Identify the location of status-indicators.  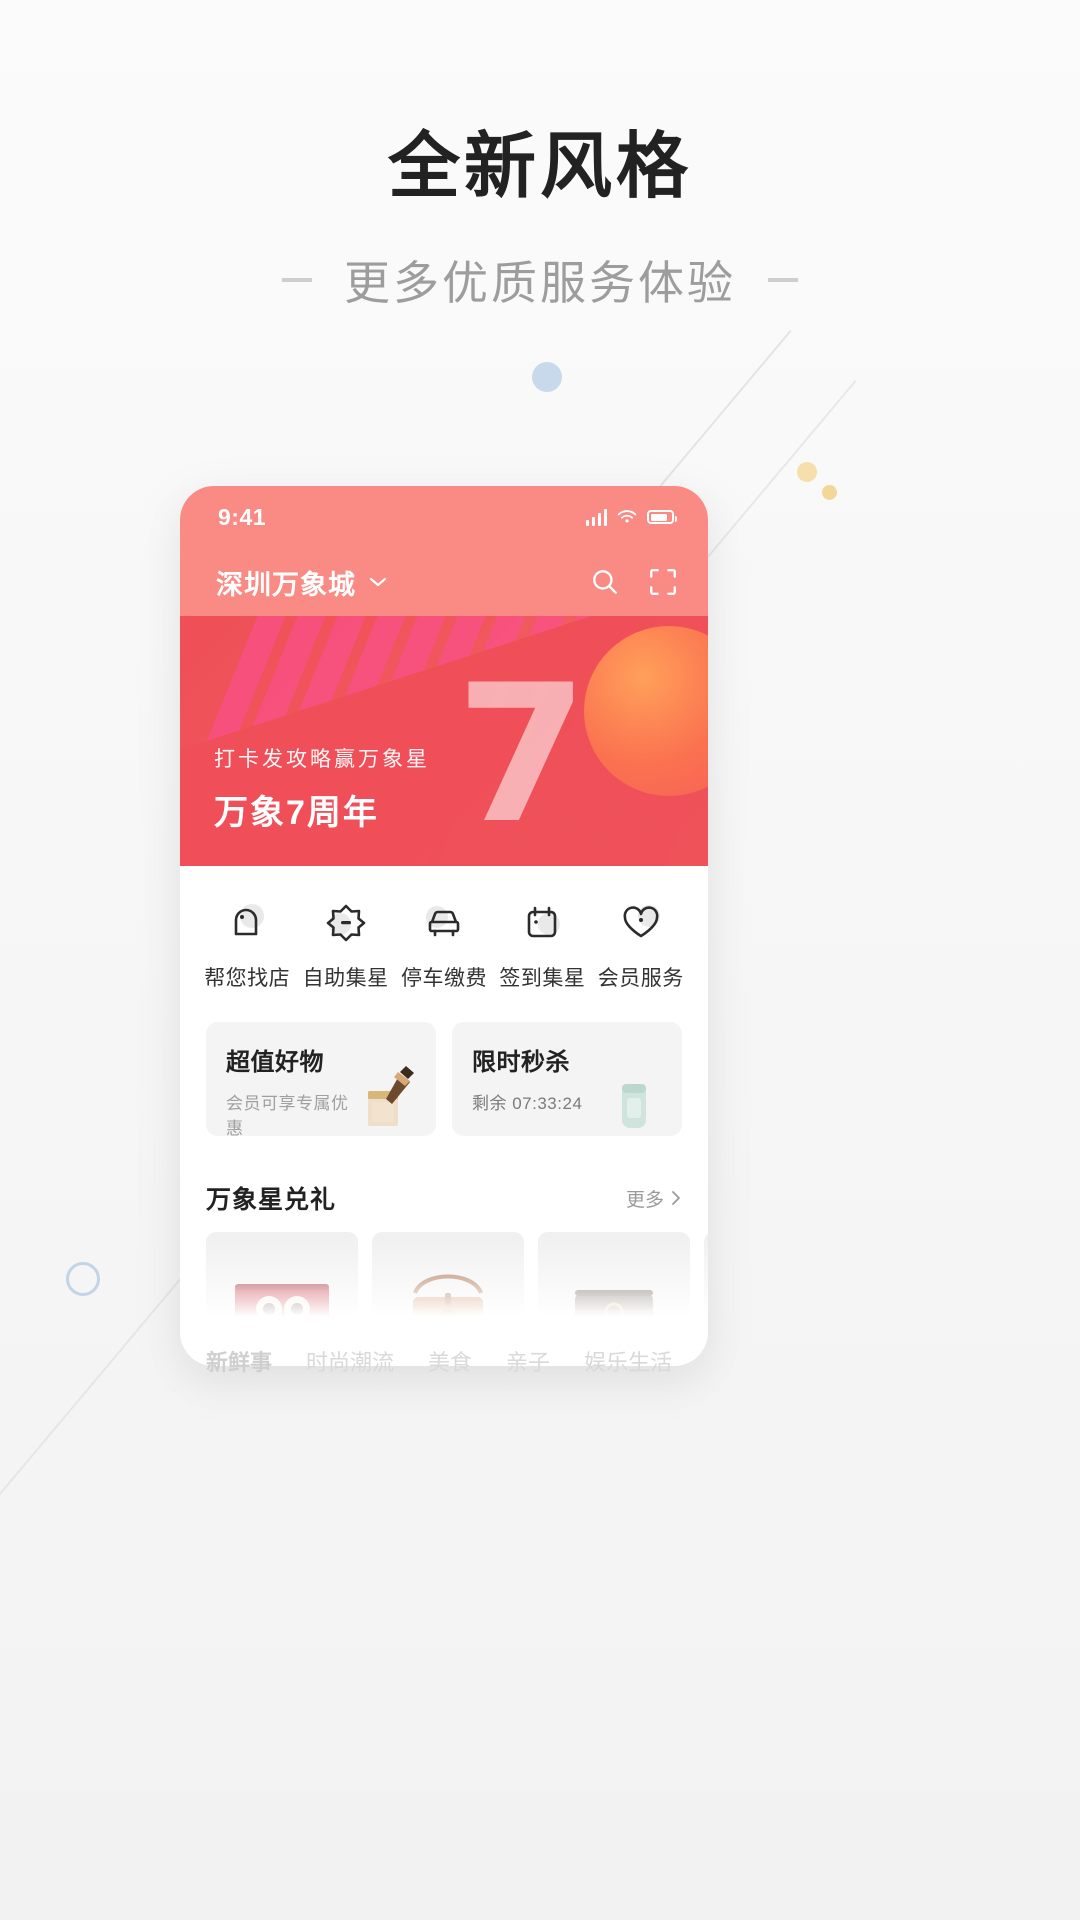
(631, 517).